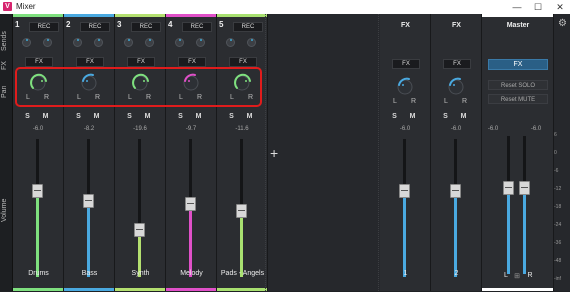 This screenshot has width=570, height=292. Describe the element at coordinates (285, 7) in the screenshot. I see `title-bar: V Mixer — ☐ ✕` at that location.